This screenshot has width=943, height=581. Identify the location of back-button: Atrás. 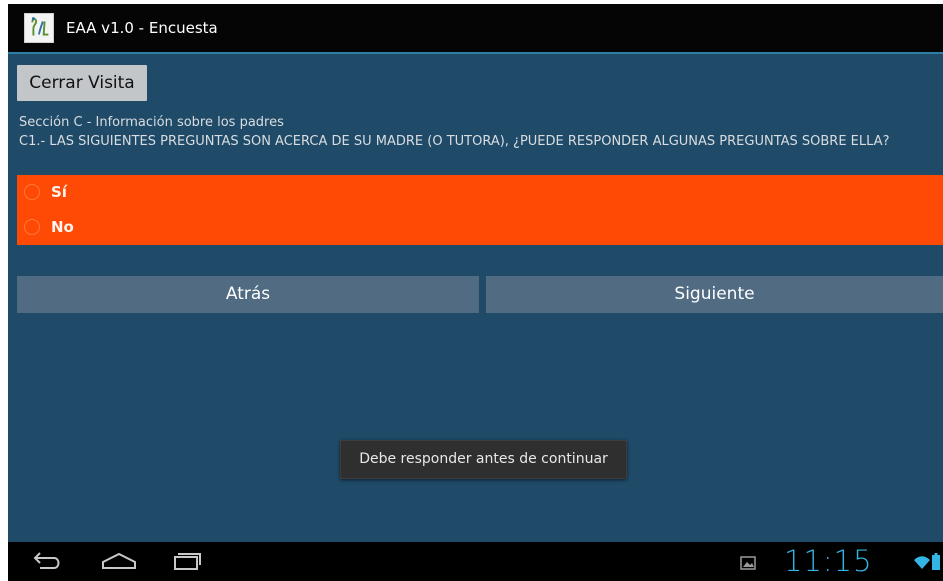
(248, 294).